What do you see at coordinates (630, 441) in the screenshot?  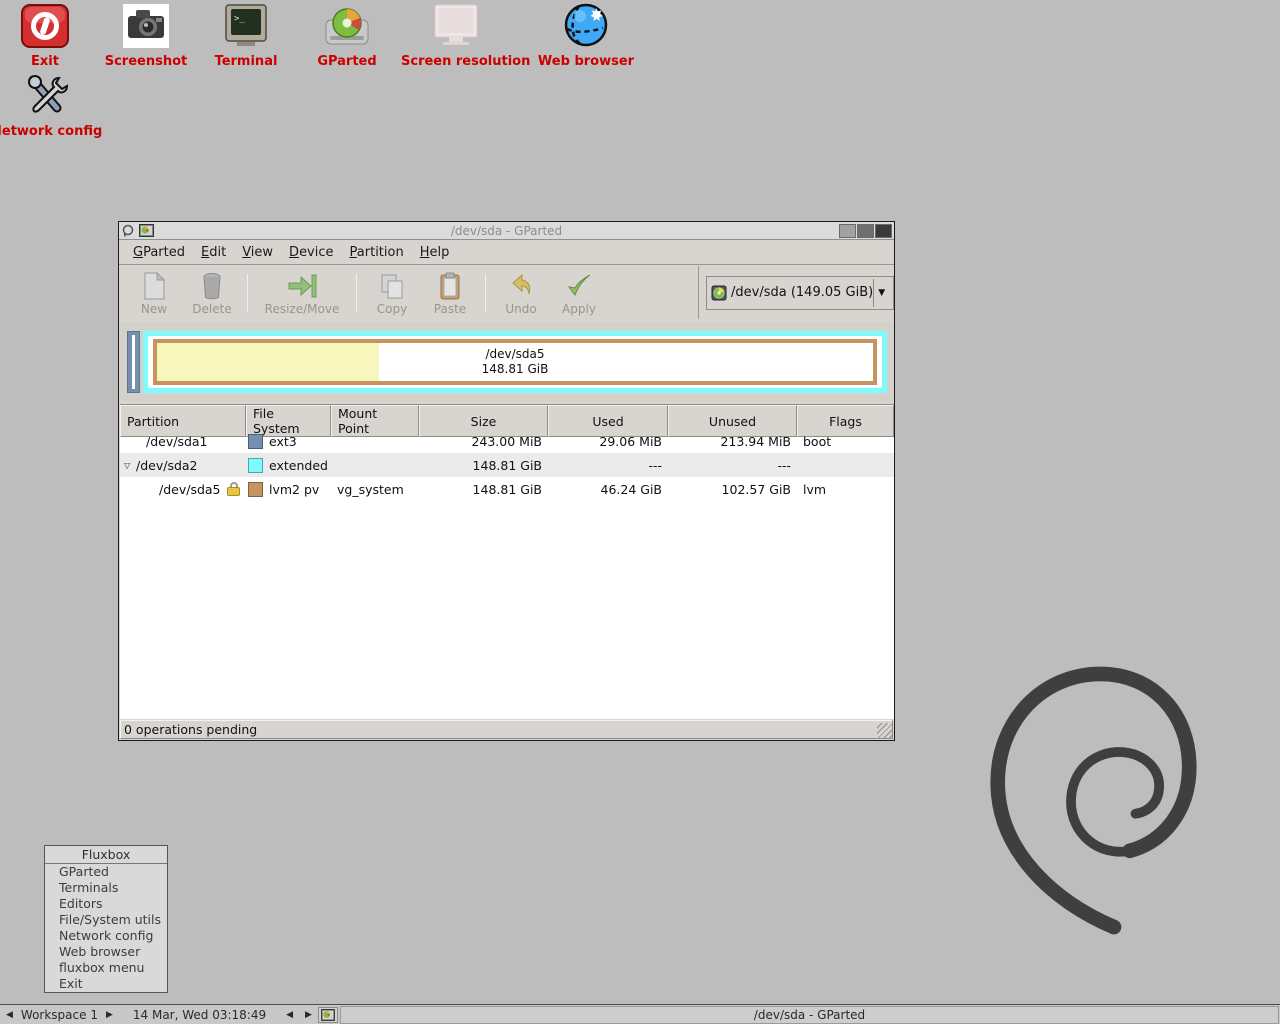 I see `used-value: 29.06 MiB` at bounding box center [630, 441].